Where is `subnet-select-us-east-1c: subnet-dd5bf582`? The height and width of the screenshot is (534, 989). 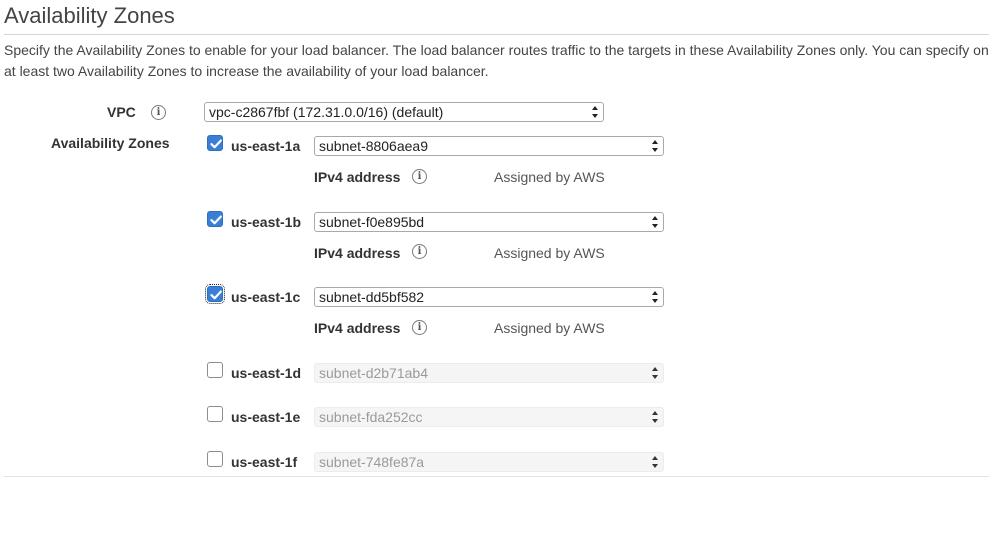
subnet-select-us-east-1c: subnet-dd5bf582 is located at coordinates (489, 297).